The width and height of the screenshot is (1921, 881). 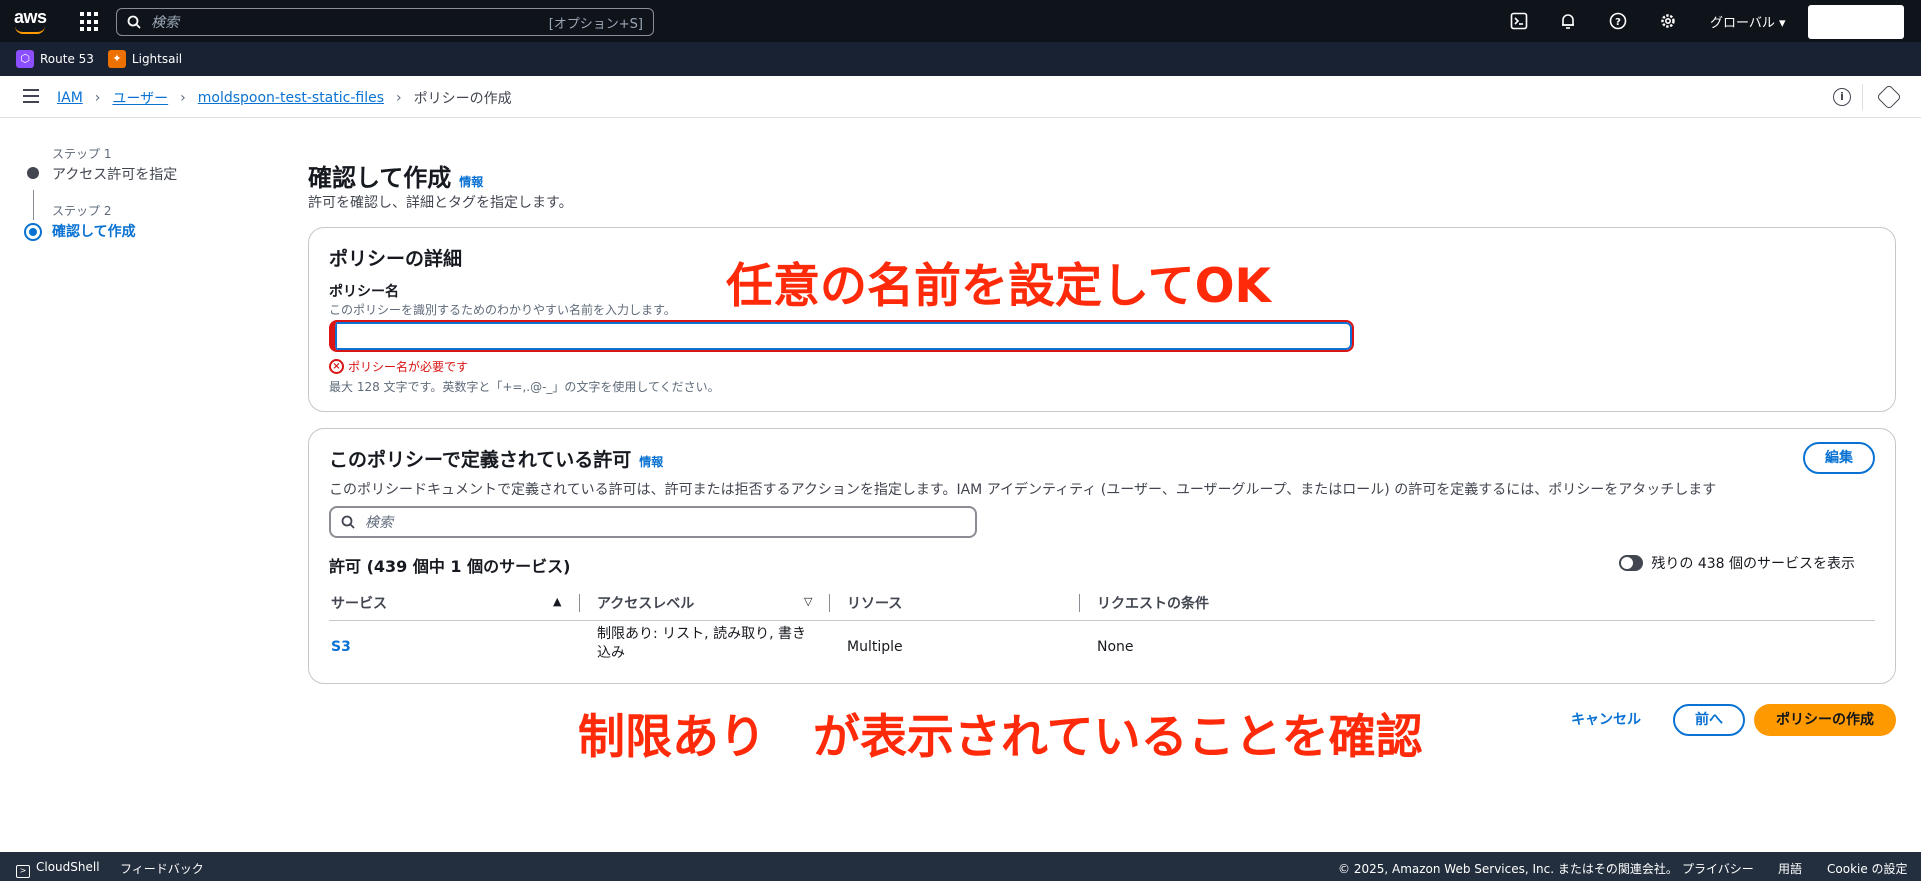 What do you see at coordinates (998, 286) in the screenshot?
I see `annotation-name-hint: 任意の名前を設定してOK` at bounding box center [998, 286].